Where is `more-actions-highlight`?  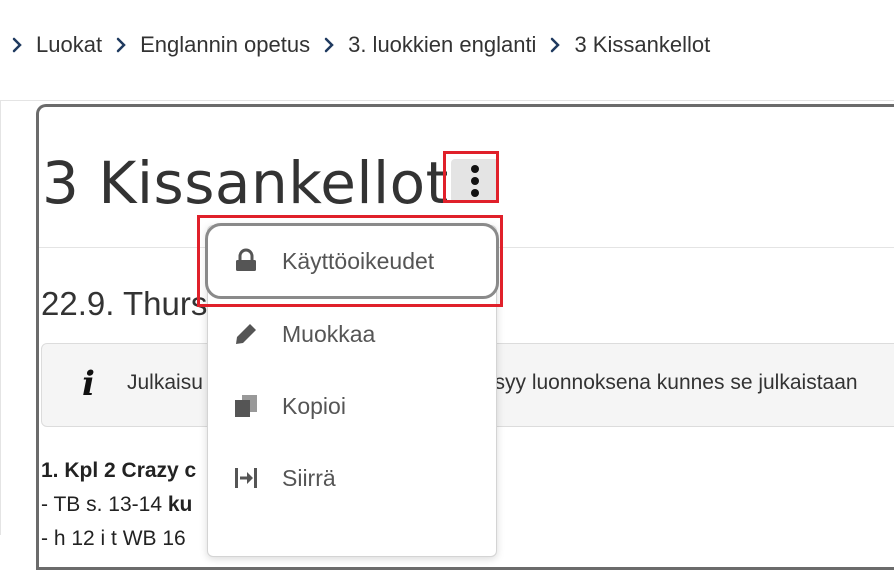 more-actions-highlight is located at coordinates (471, 177).